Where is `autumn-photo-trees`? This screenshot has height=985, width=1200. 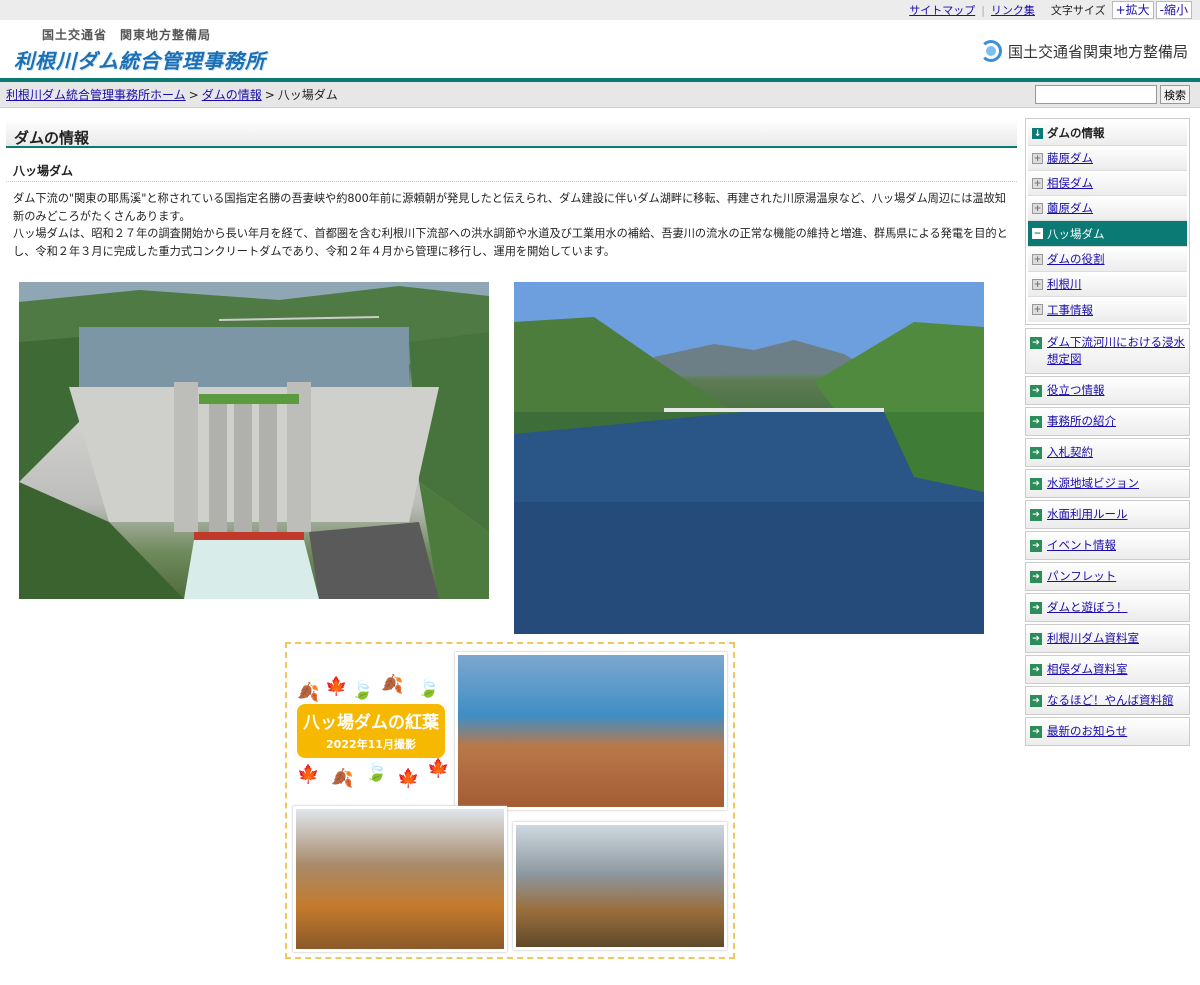
autumn-photo-trees is located at coordinates (400, 879).